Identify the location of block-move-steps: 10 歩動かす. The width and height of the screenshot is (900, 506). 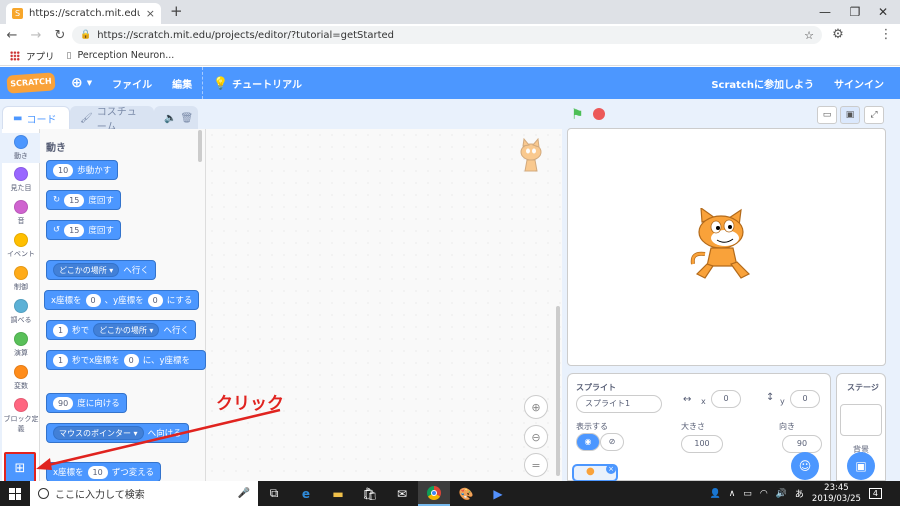
(82, 170).